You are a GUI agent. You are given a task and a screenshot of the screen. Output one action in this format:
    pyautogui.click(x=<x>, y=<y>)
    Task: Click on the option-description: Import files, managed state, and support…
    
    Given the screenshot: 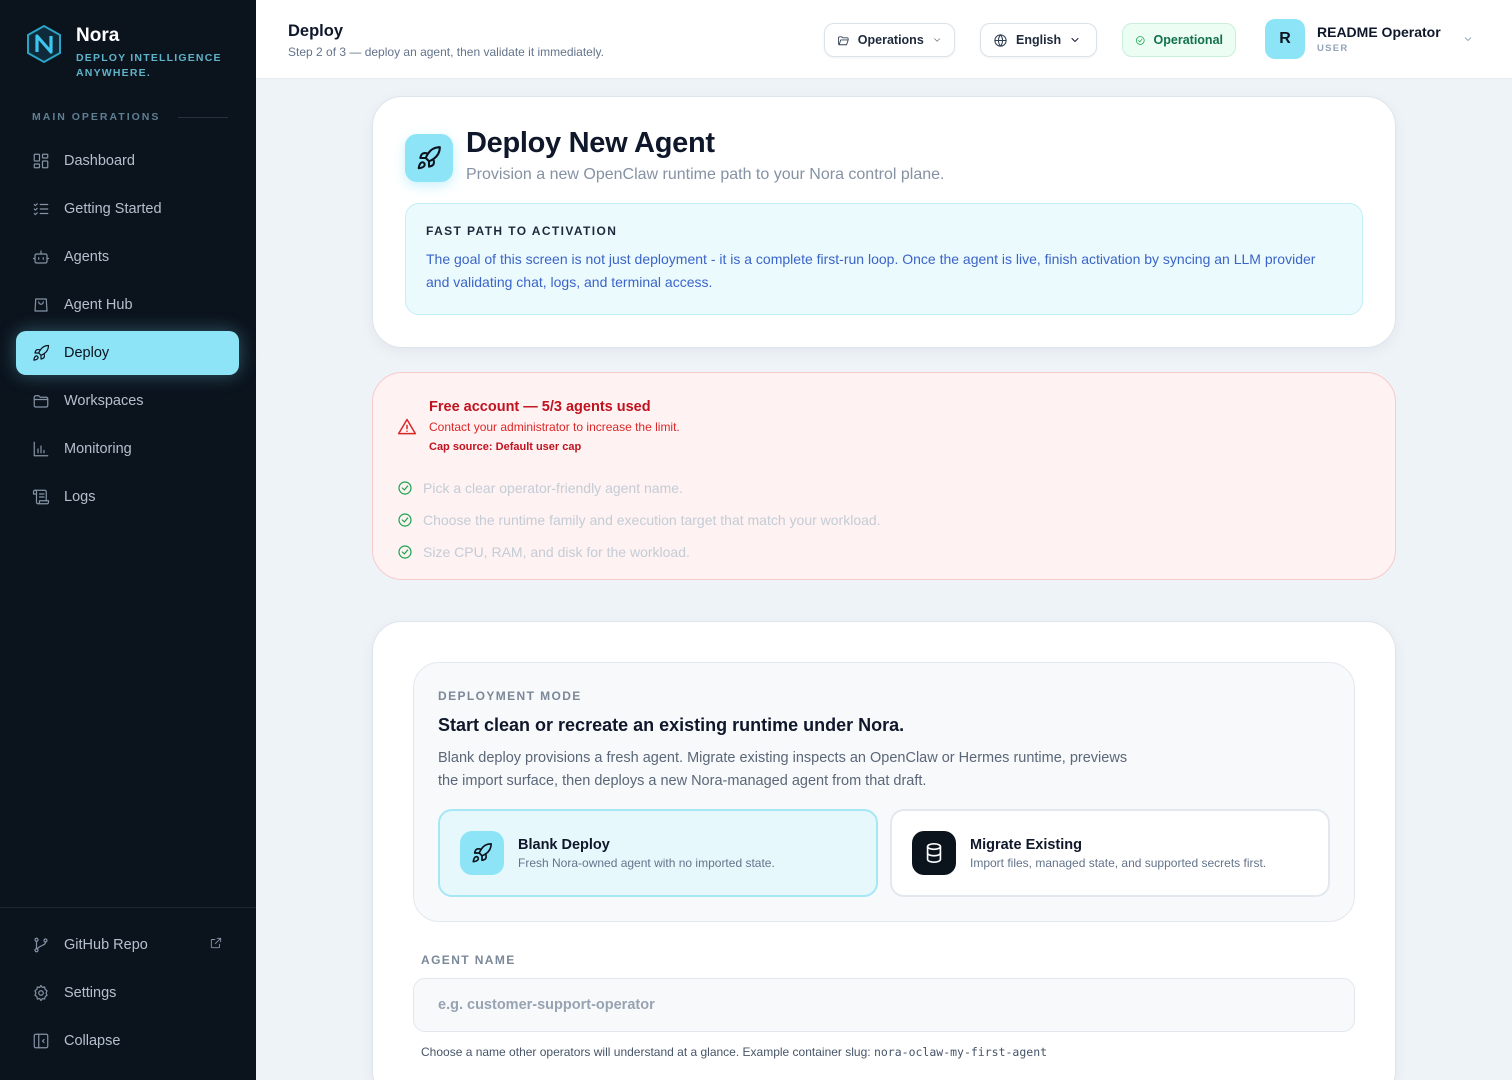 What is the action you would take?
    pyautogui.click(x=1118, y=862)
    